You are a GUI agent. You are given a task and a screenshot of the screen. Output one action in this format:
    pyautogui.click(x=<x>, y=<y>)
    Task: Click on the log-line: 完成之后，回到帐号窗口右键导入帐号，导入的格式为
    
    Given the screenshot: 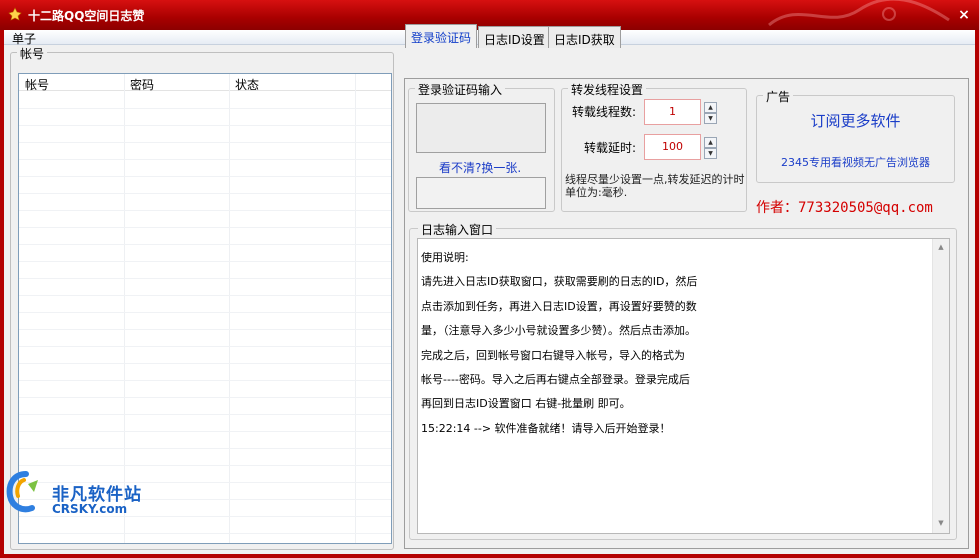 What is the action you would take?
    pyautogui.click(x=553, y=355)
    